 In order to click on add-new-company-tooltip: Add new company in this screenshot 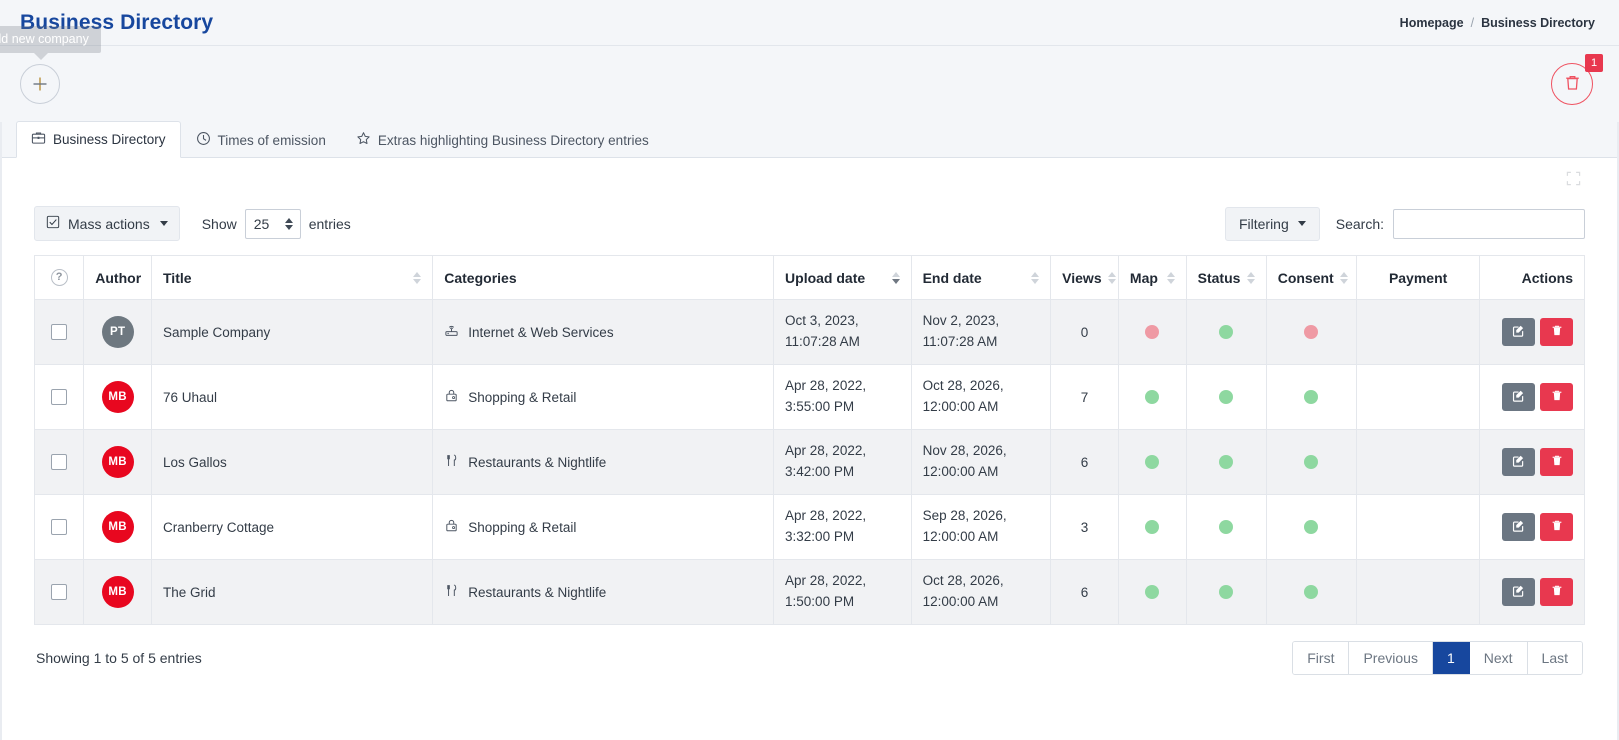, I will do `click(50, 43)`.